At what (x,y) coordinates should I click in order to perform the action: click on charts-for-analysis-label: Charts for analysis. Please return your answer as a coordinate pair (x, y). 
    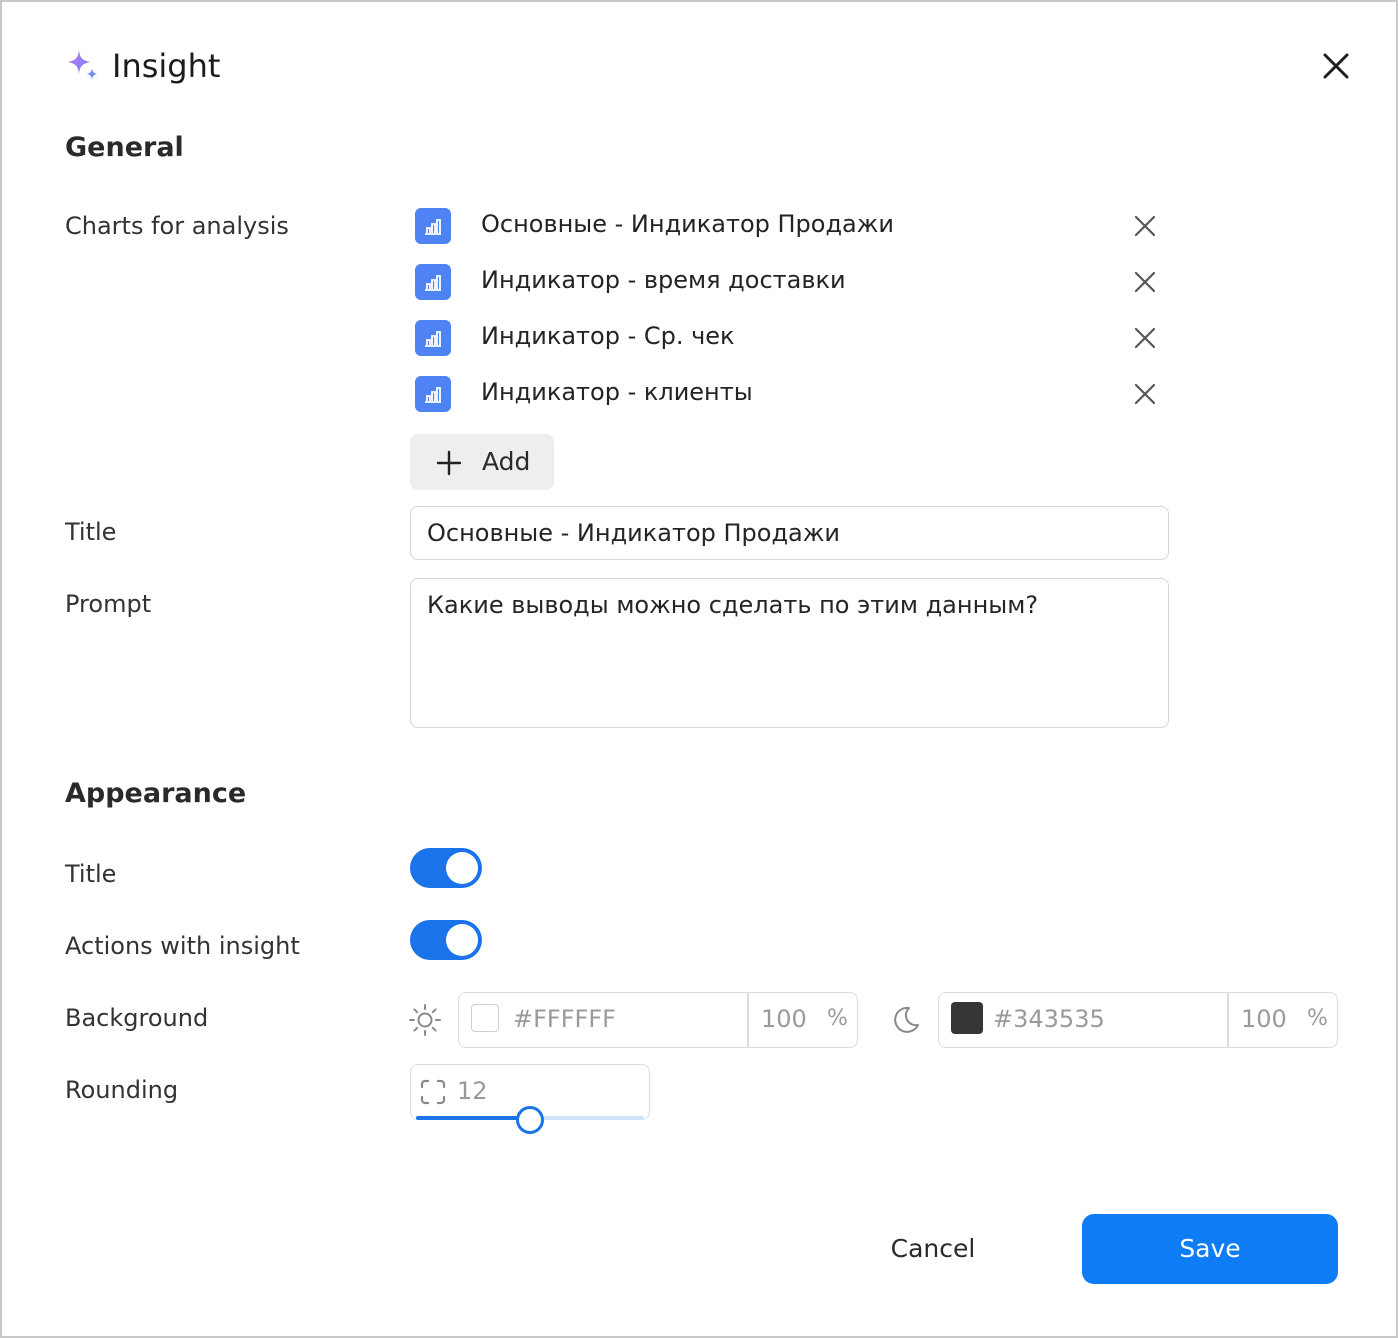
    Looking at the image, I should click on (177, 226).